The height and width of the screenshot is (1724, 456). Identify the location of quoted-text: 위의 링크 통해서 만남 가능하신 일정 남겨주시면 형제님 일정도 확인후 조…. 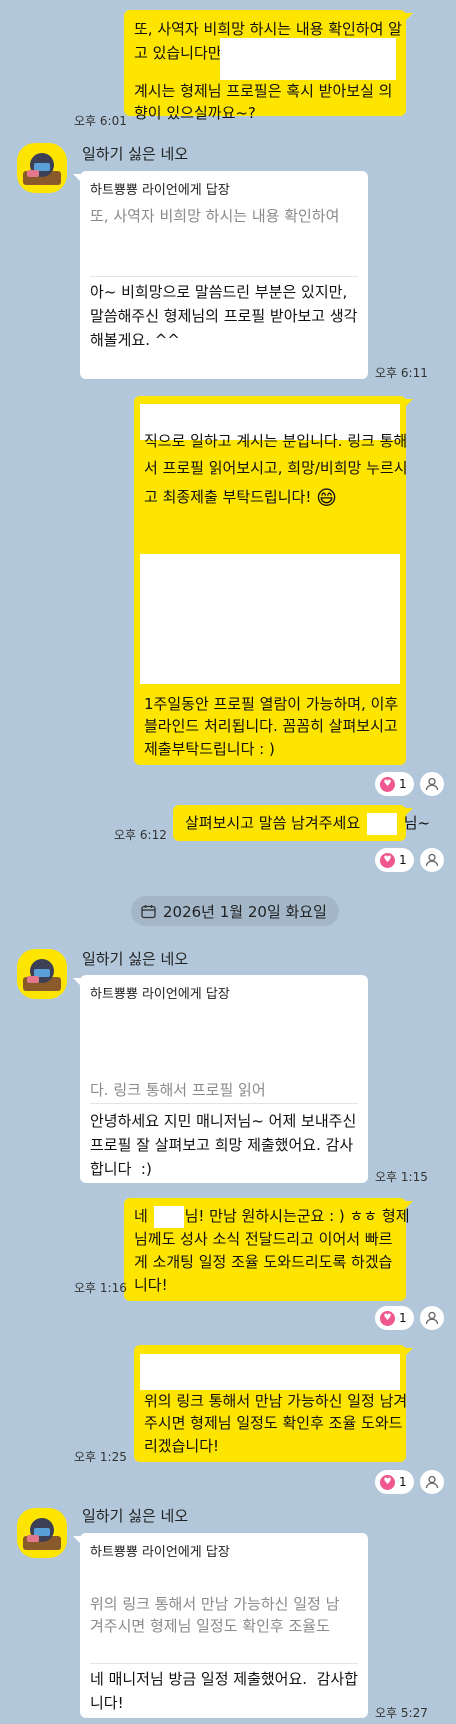
(215, 1615).